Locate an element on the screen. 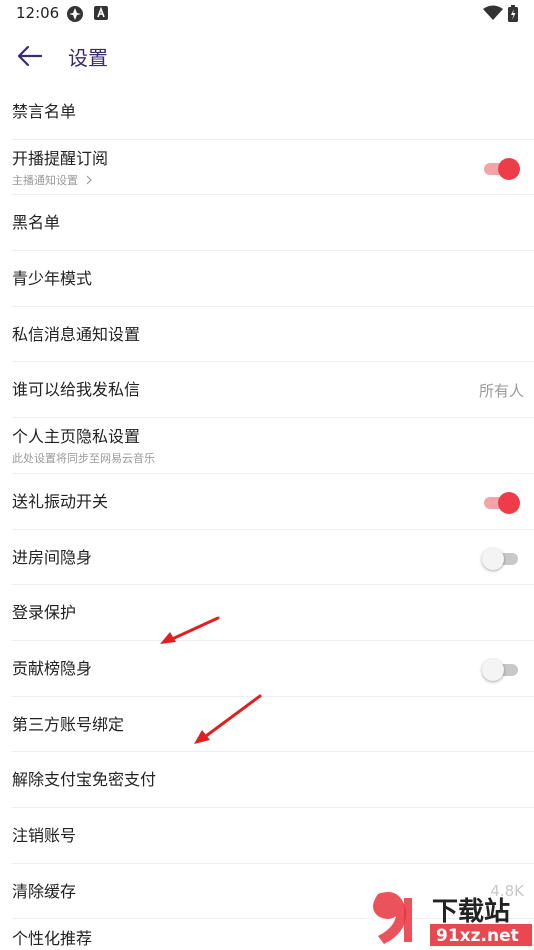 This screenshot has width=534, height=950. back-button is located at coordinates (30, 56).